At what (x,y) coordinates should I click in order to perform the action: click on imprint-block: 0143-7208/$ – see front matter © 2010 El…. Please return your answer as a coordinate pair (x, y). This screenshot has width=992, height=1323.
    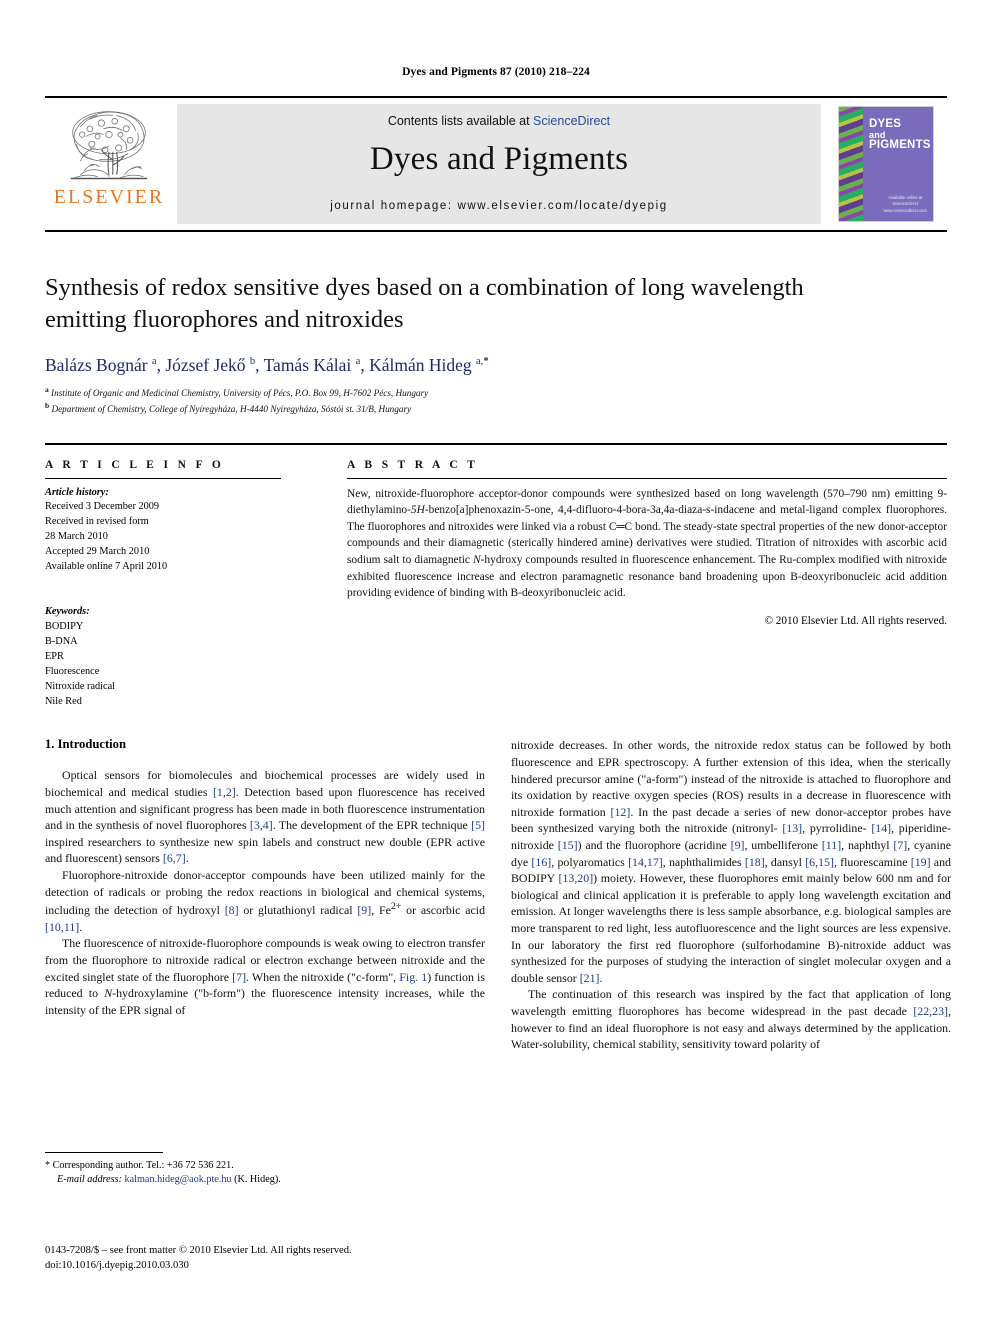
    Looking at the image, I should click on (280, 1258).